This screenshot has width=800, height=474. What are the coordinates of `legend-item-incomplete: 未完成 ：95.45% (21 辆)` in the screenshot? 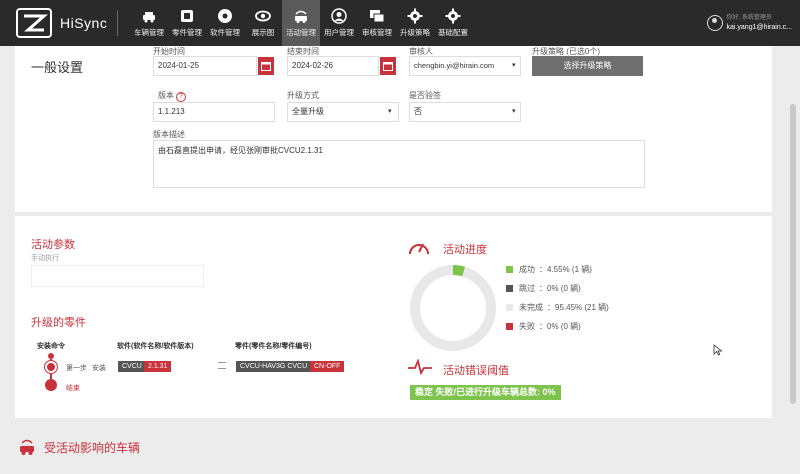 It's located at (557, 307).